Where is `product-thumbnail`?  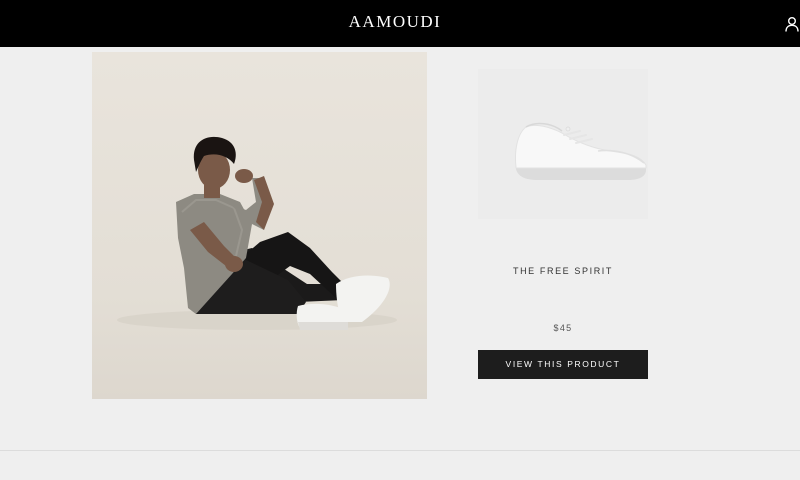
product-thumbnail is located at coordinates (563, 144).